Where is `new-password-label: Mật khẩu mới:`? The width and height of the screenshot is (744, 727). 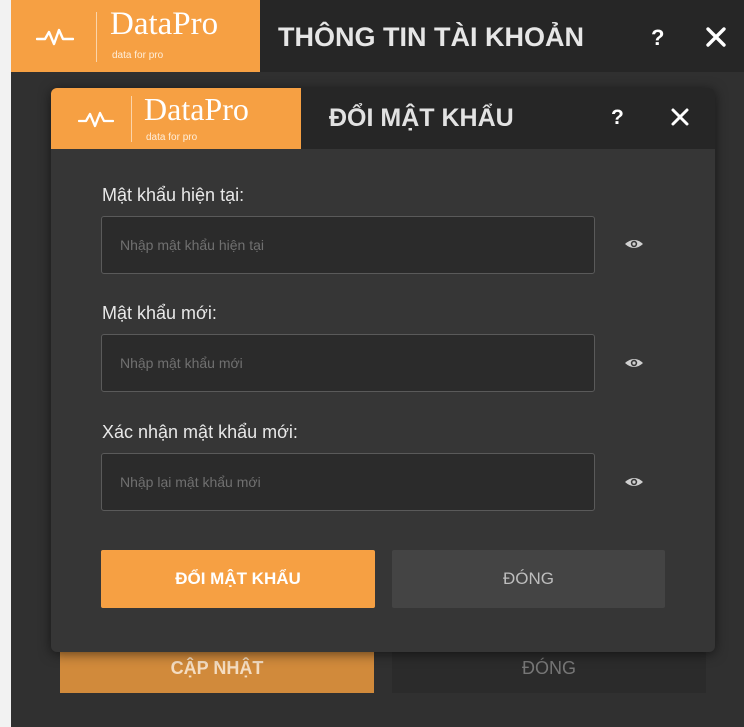 new-password-label: Mật khẩu mới: is located at coordinates (159, 313).